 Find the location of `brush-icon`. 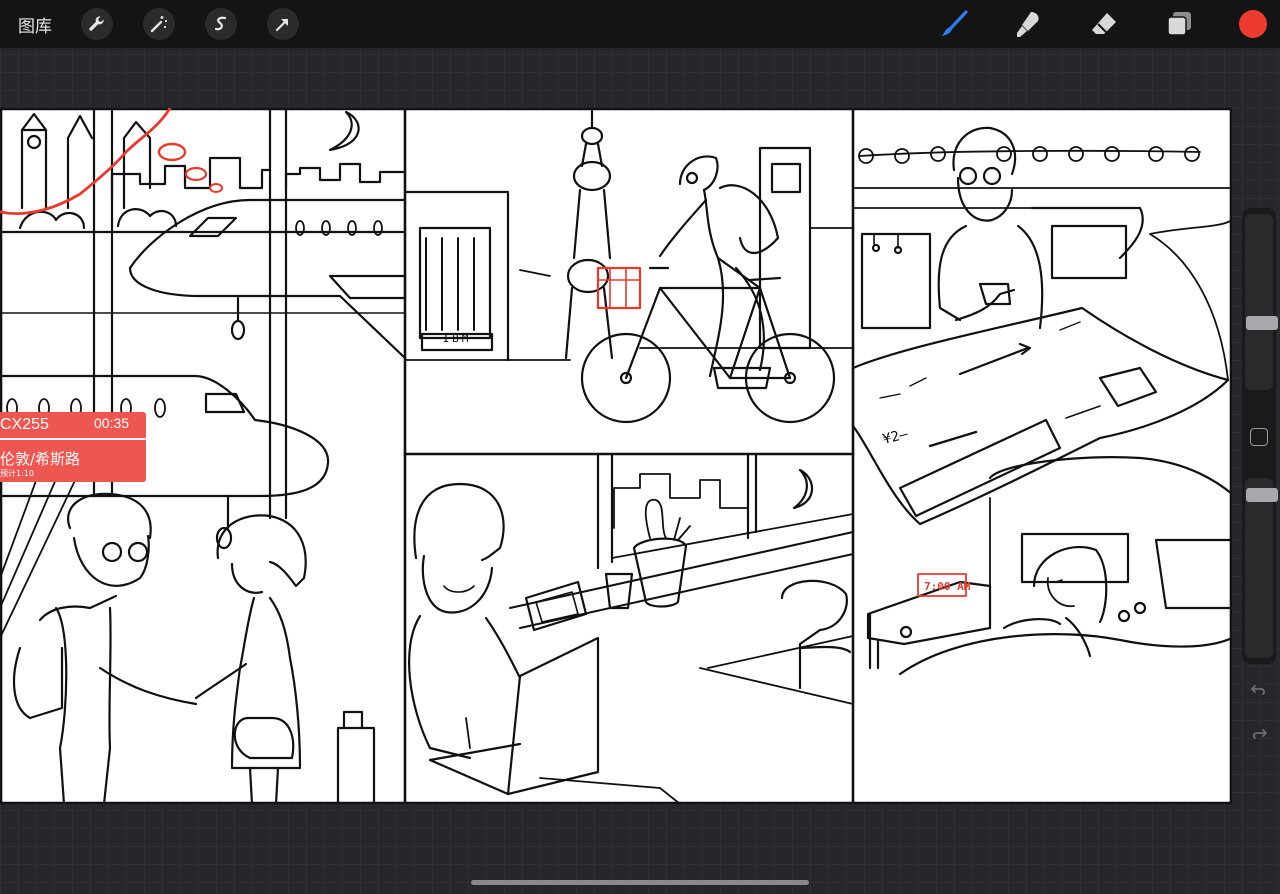

brush-icon is located at coordinates (955, 23).